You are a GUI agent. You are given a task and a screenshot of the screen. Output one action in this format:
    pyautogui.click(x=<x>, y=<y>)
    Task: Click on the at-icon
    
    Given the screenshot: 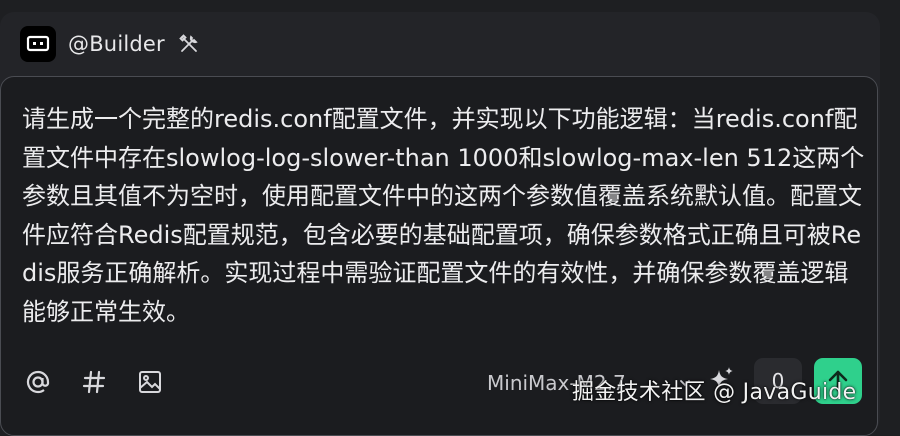 What is the action you would take?
    pyautogui.click(x=38, y=382)
    